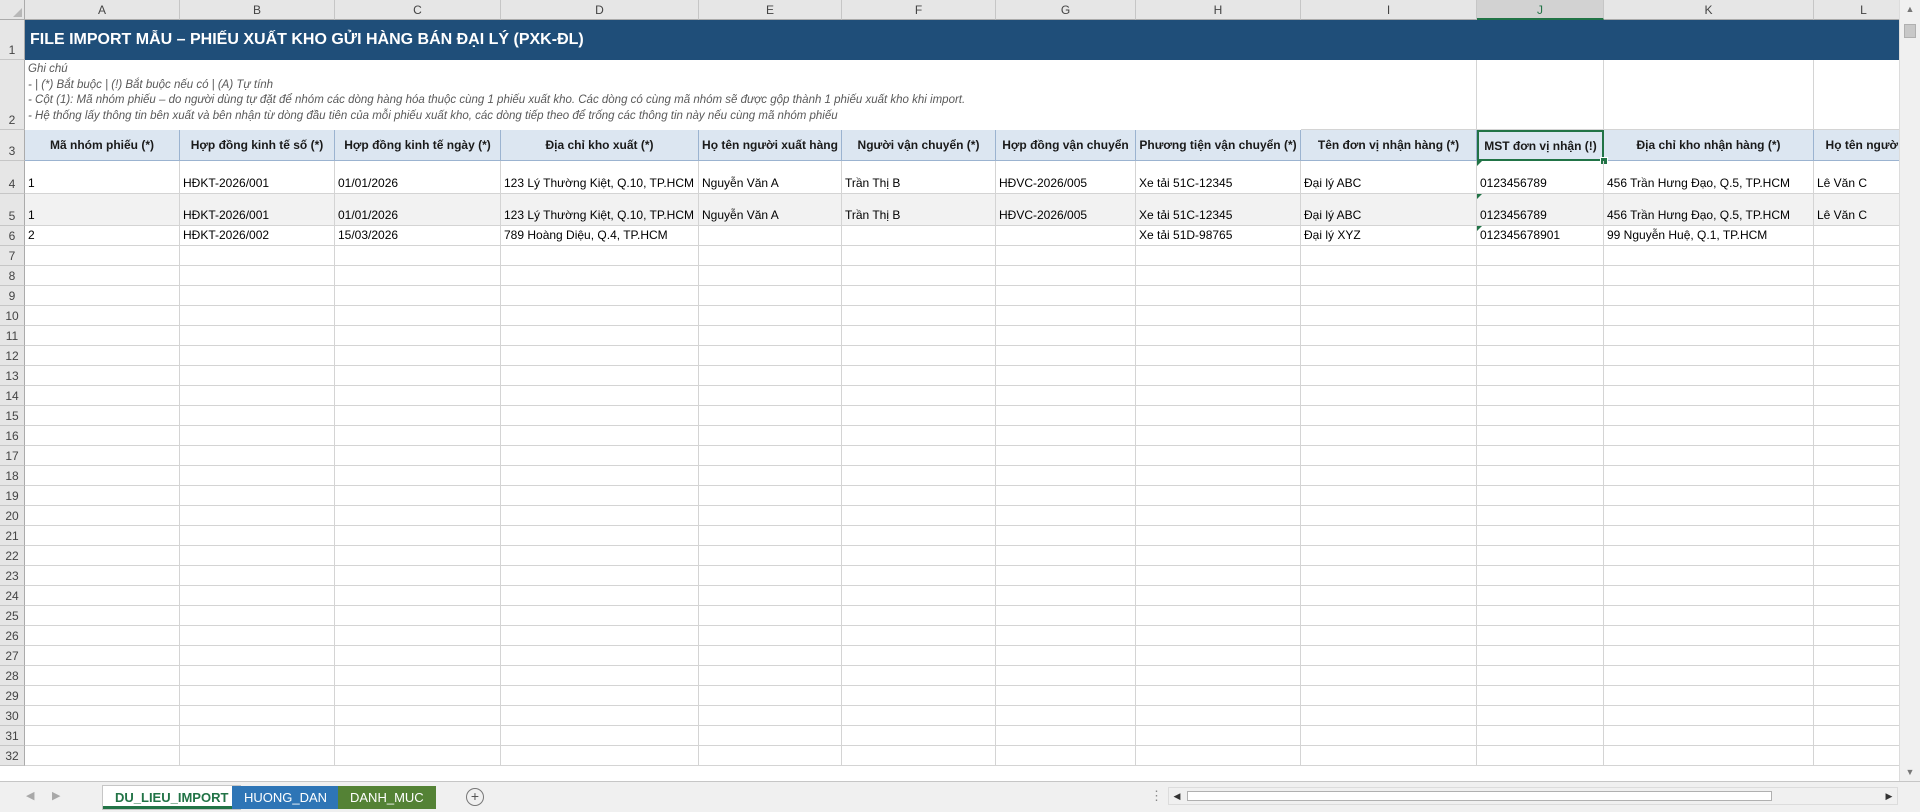  I want to click on data-cell, so click(770, 236).